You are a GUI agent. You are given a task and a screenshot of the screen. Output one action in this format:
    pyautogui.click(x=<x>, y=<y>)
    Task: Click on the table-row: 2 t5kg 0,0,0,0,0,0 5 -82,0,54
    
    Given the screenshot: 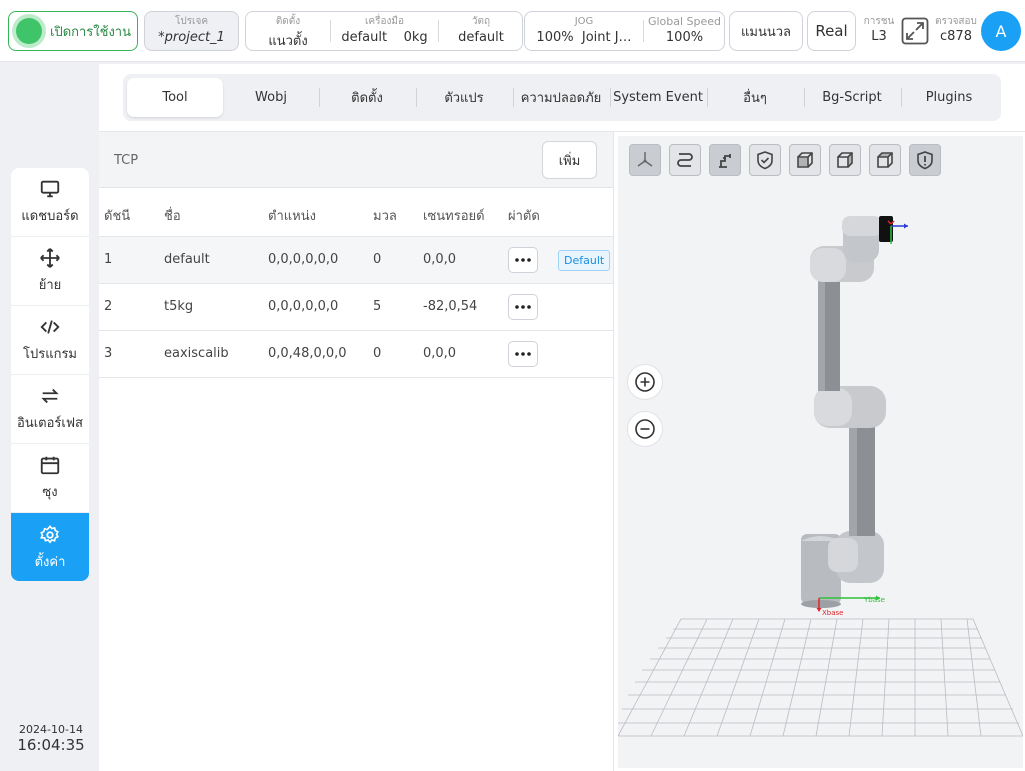 What is the action you would take?
    pyautogui.click(x=356, y=306)
    